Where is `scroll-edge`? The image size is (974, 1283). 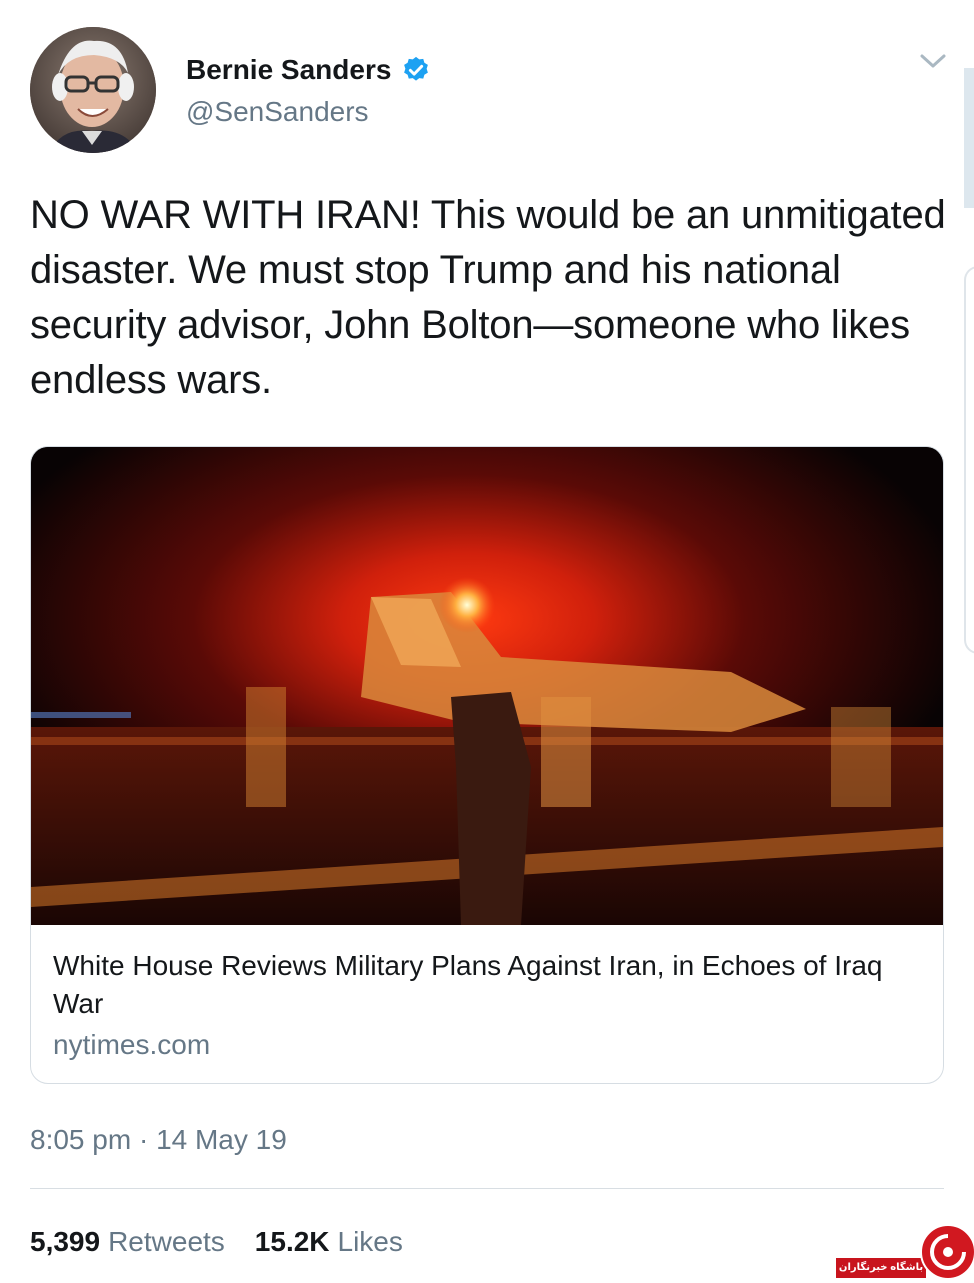
scroll-edge is located at coordinates (969, 138).